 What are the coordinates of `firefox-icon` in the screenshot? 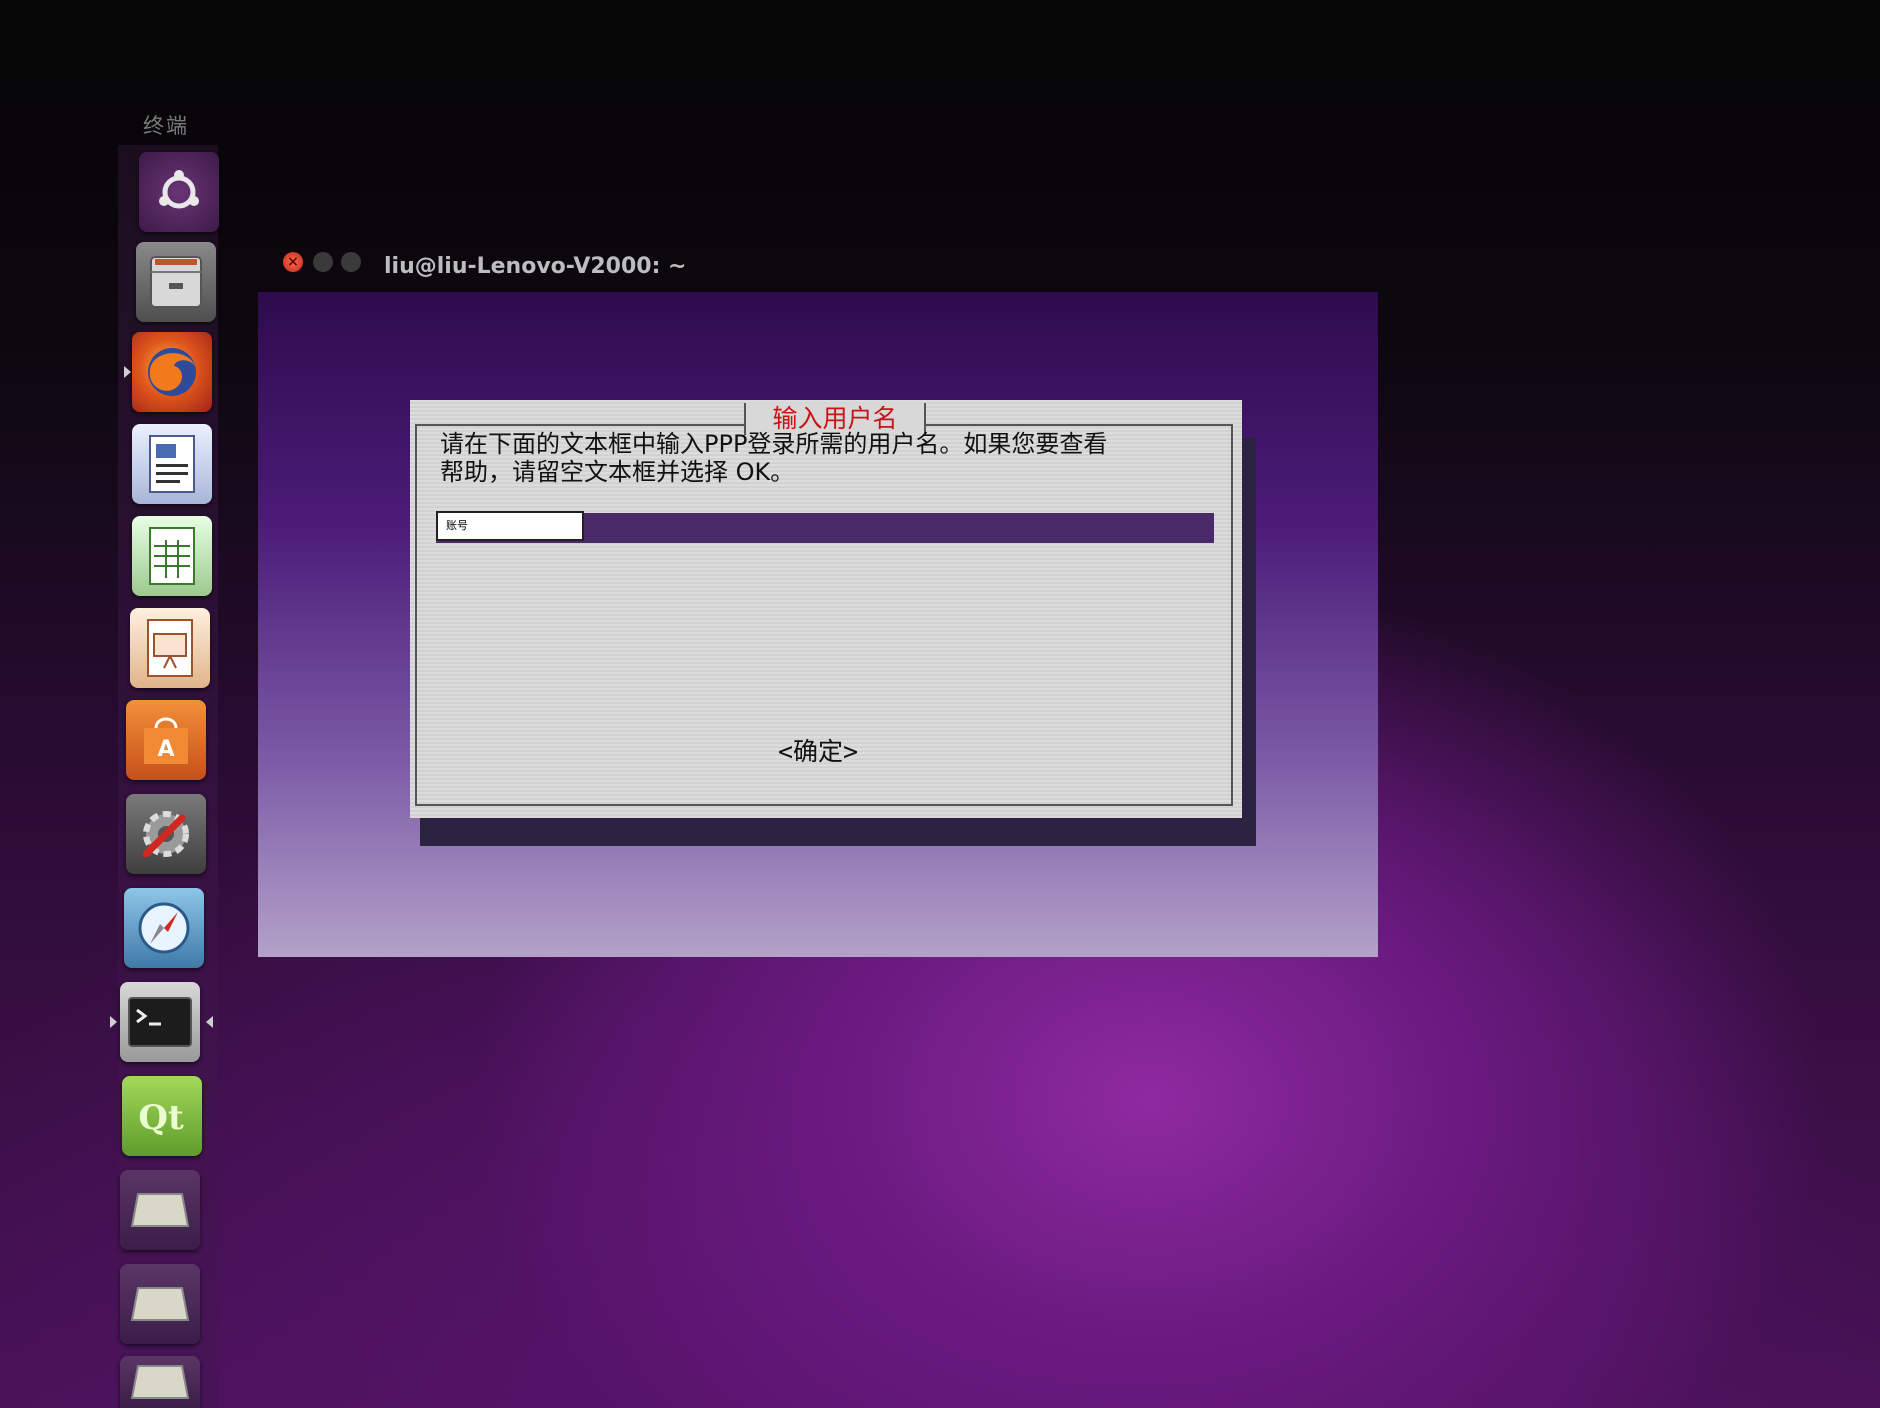 It's located at (172, 372).